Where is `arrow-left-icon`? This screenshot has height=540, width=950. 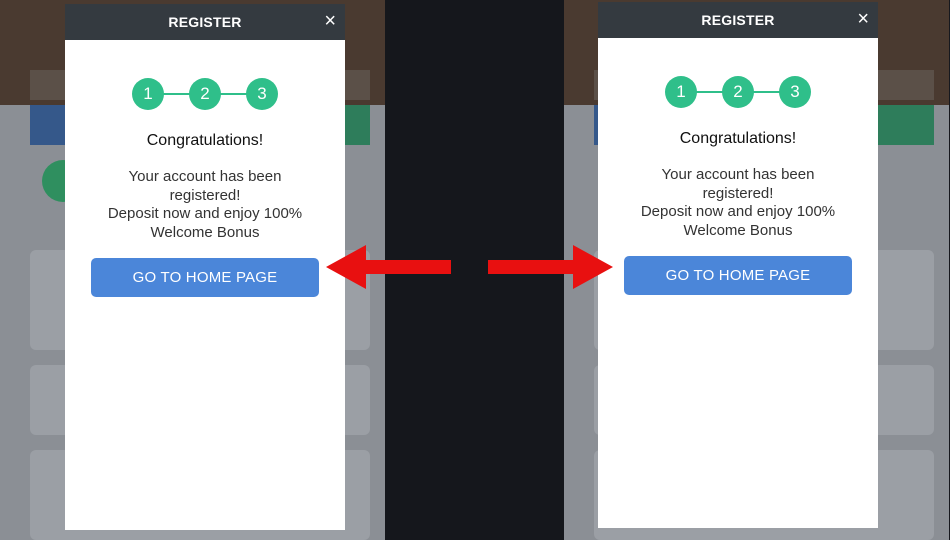 arrow-left-icon is located at coordinates (388, 267).